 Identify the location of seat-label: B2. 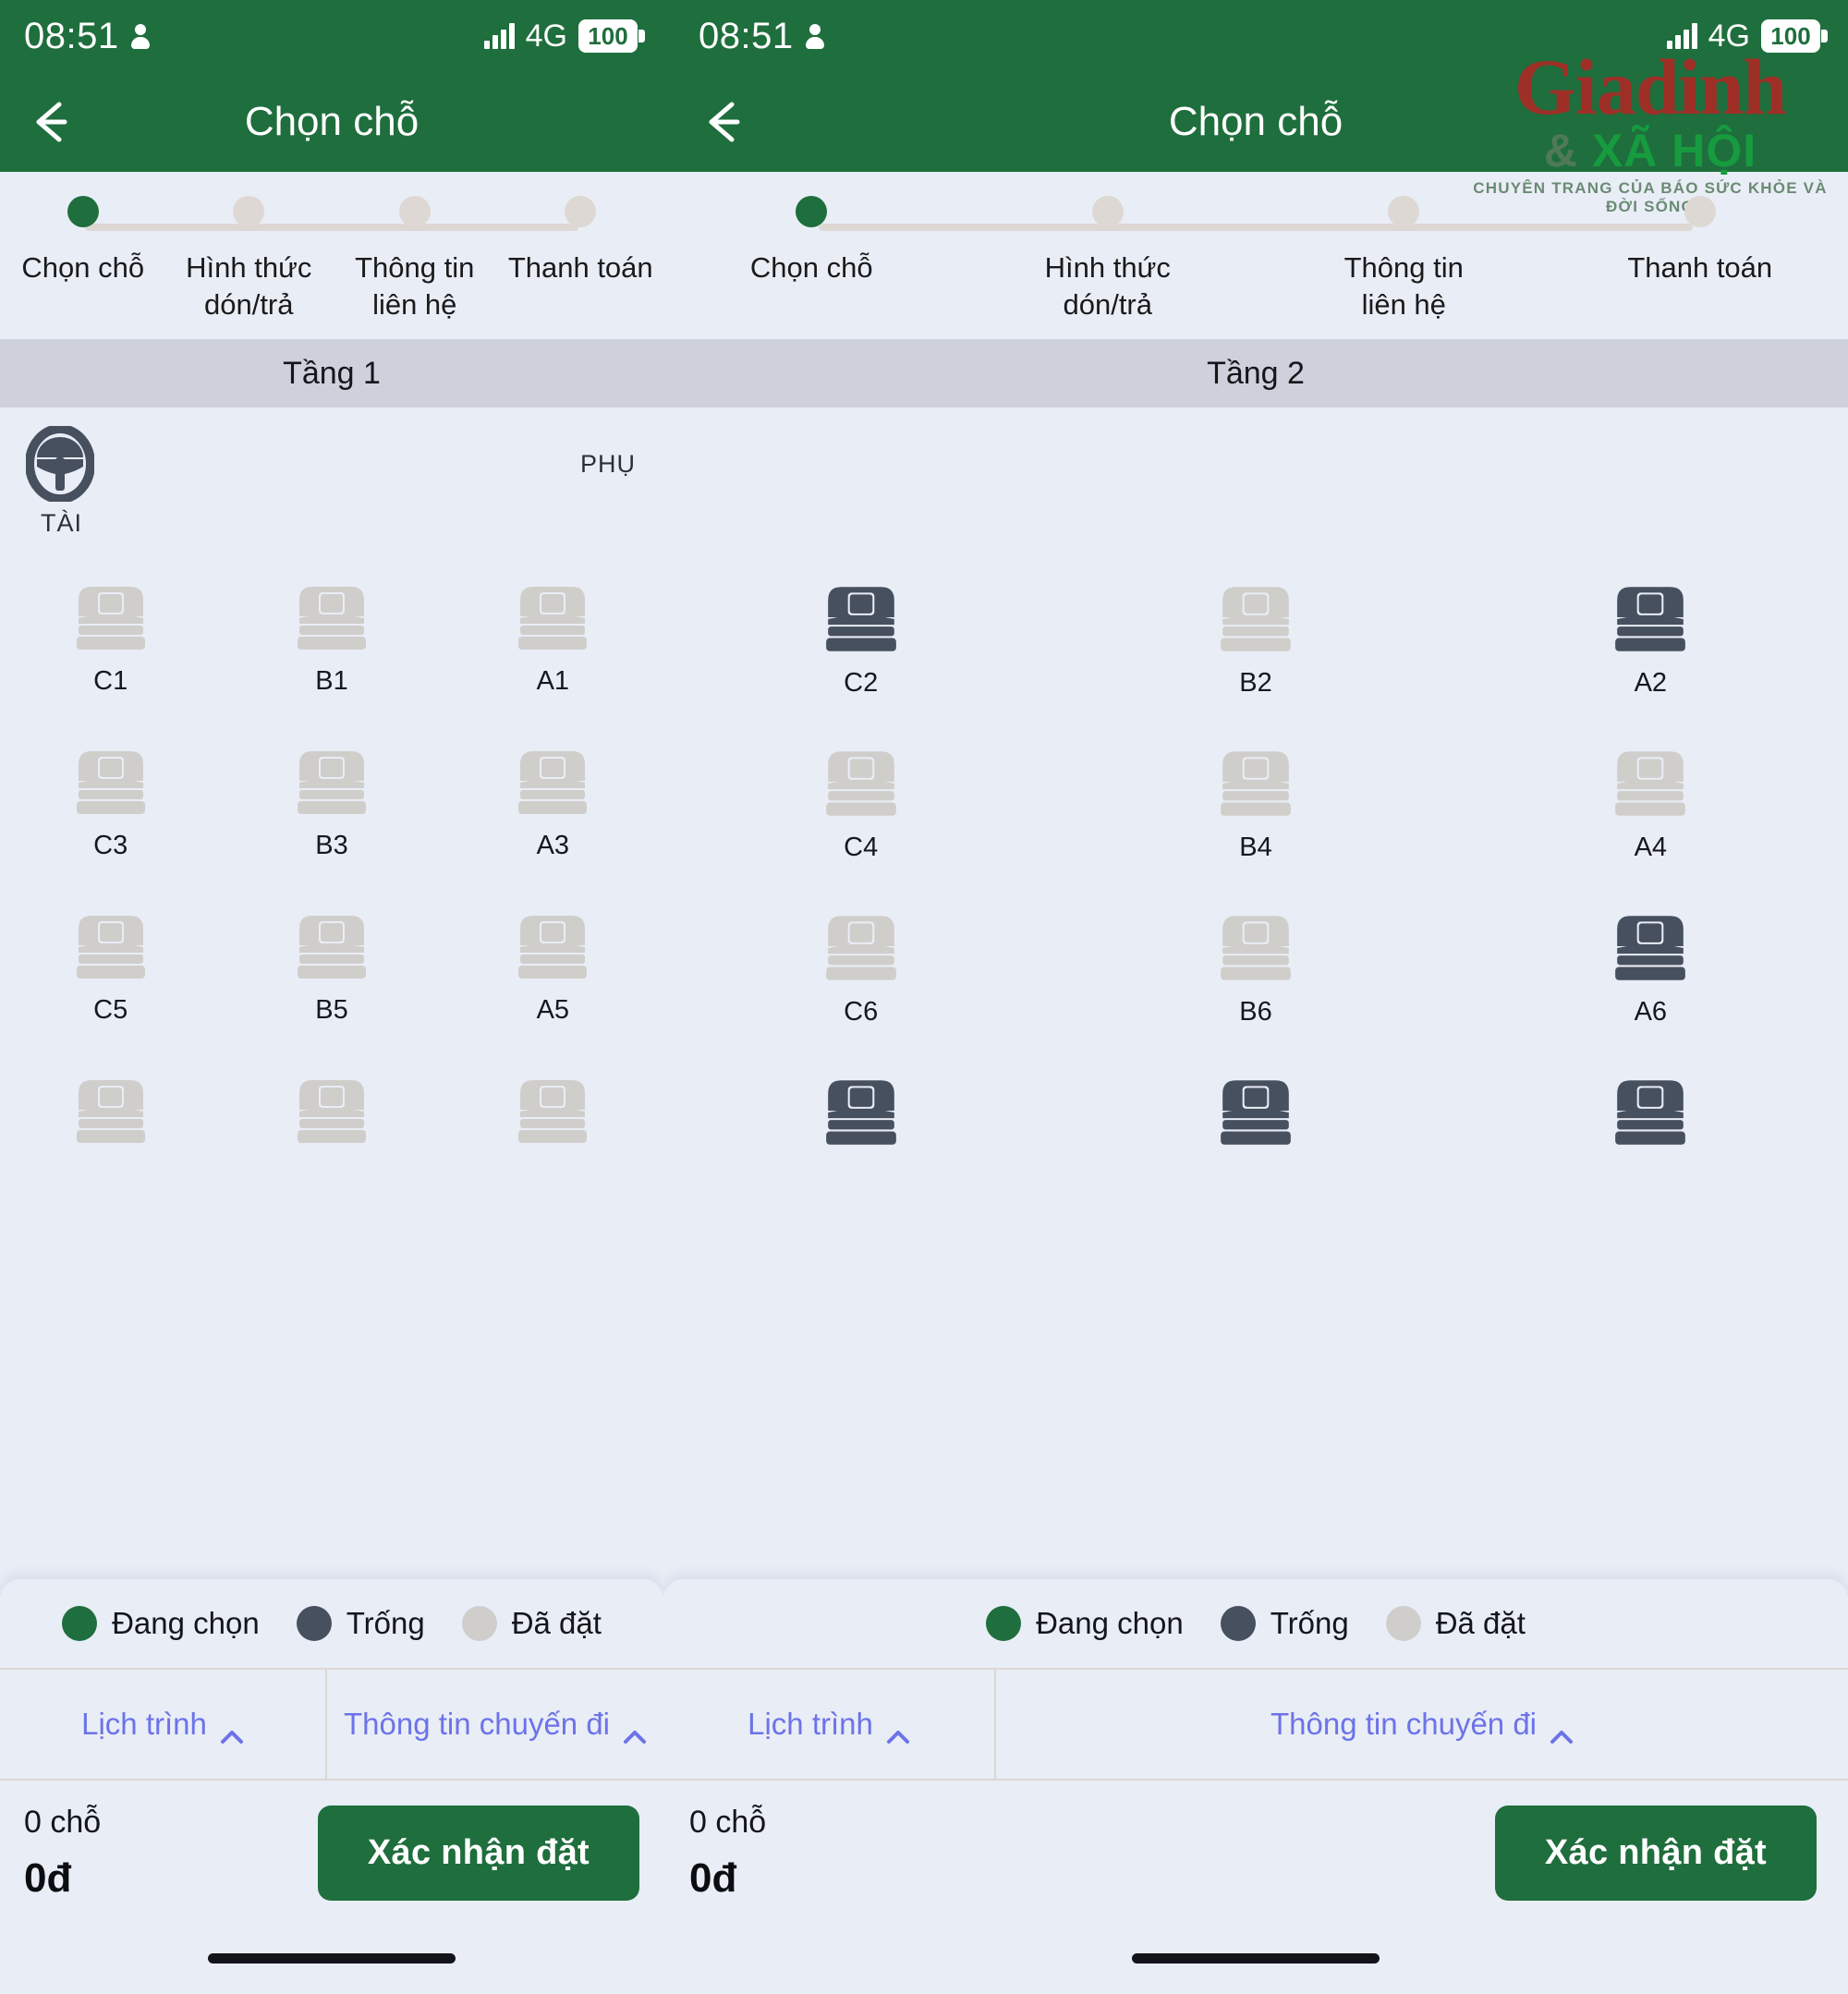
(1255, 683).